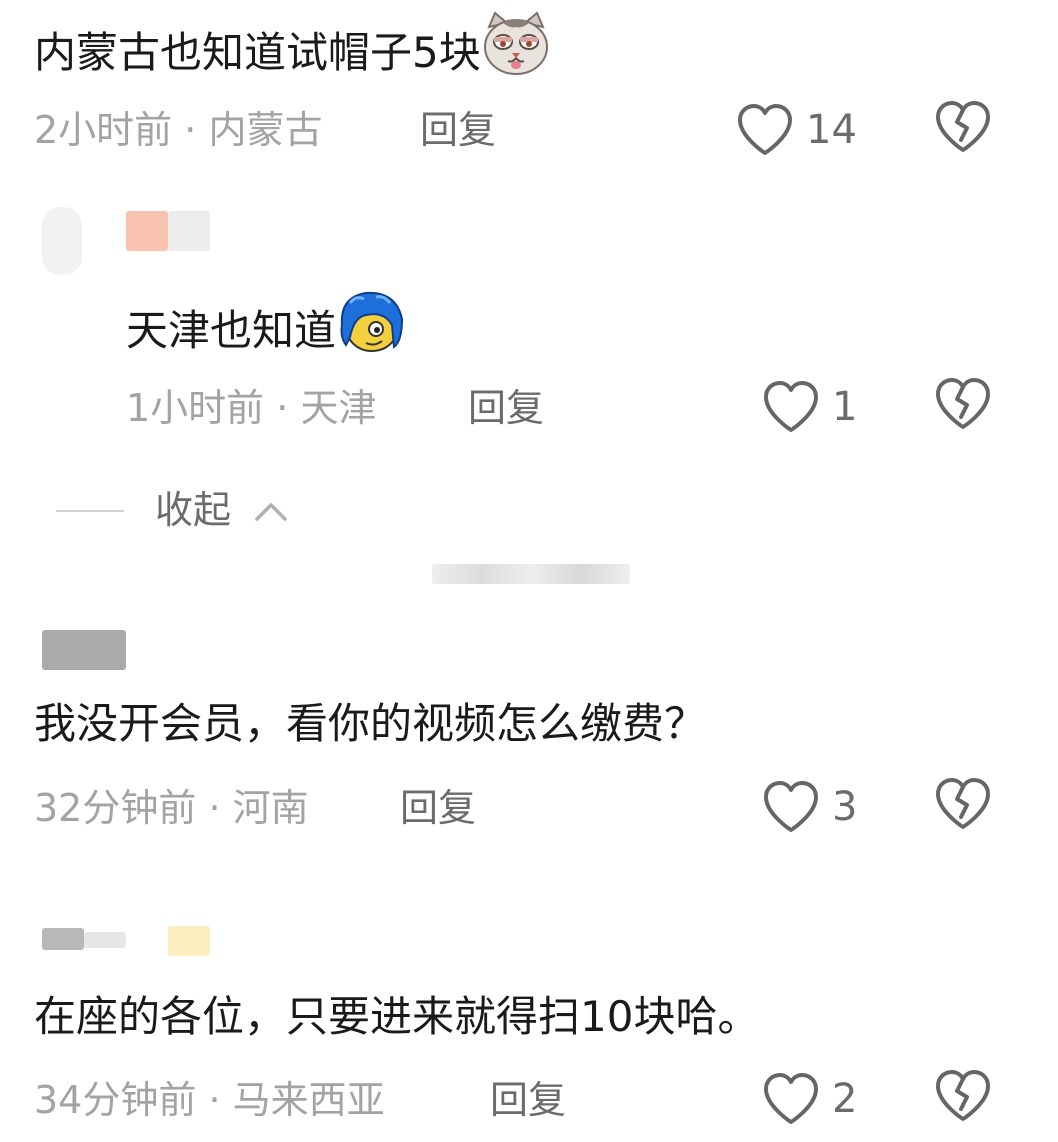 Image resolution: width=1058 pixels, height=1142 pixels. Describe the element at coordinates (845, 407) in the screenshot. I see `like-count: 1` at that location.